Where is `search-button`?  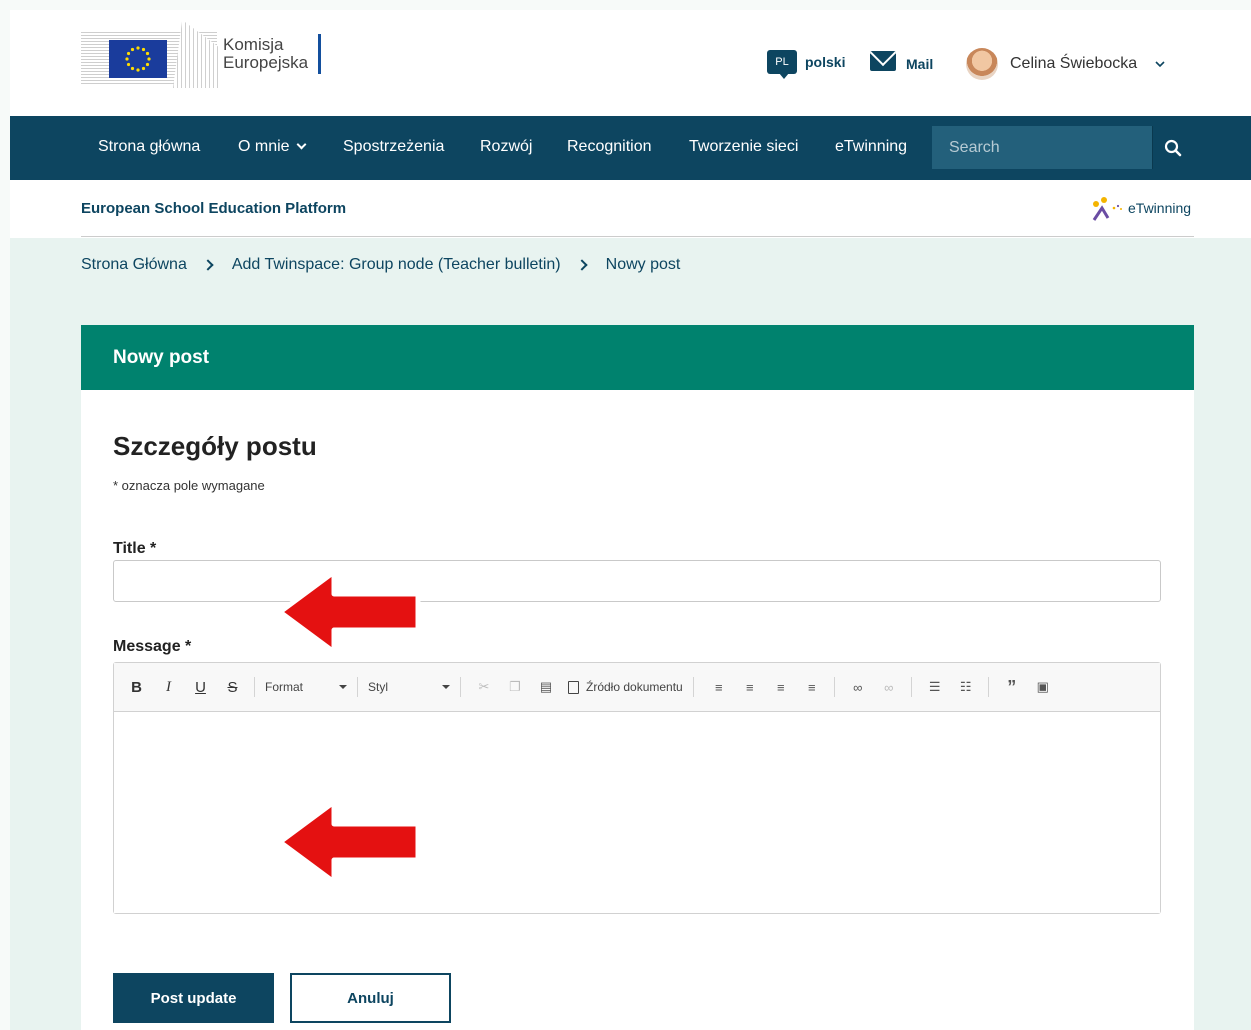 search-button is located at coordinates (1172, 147).